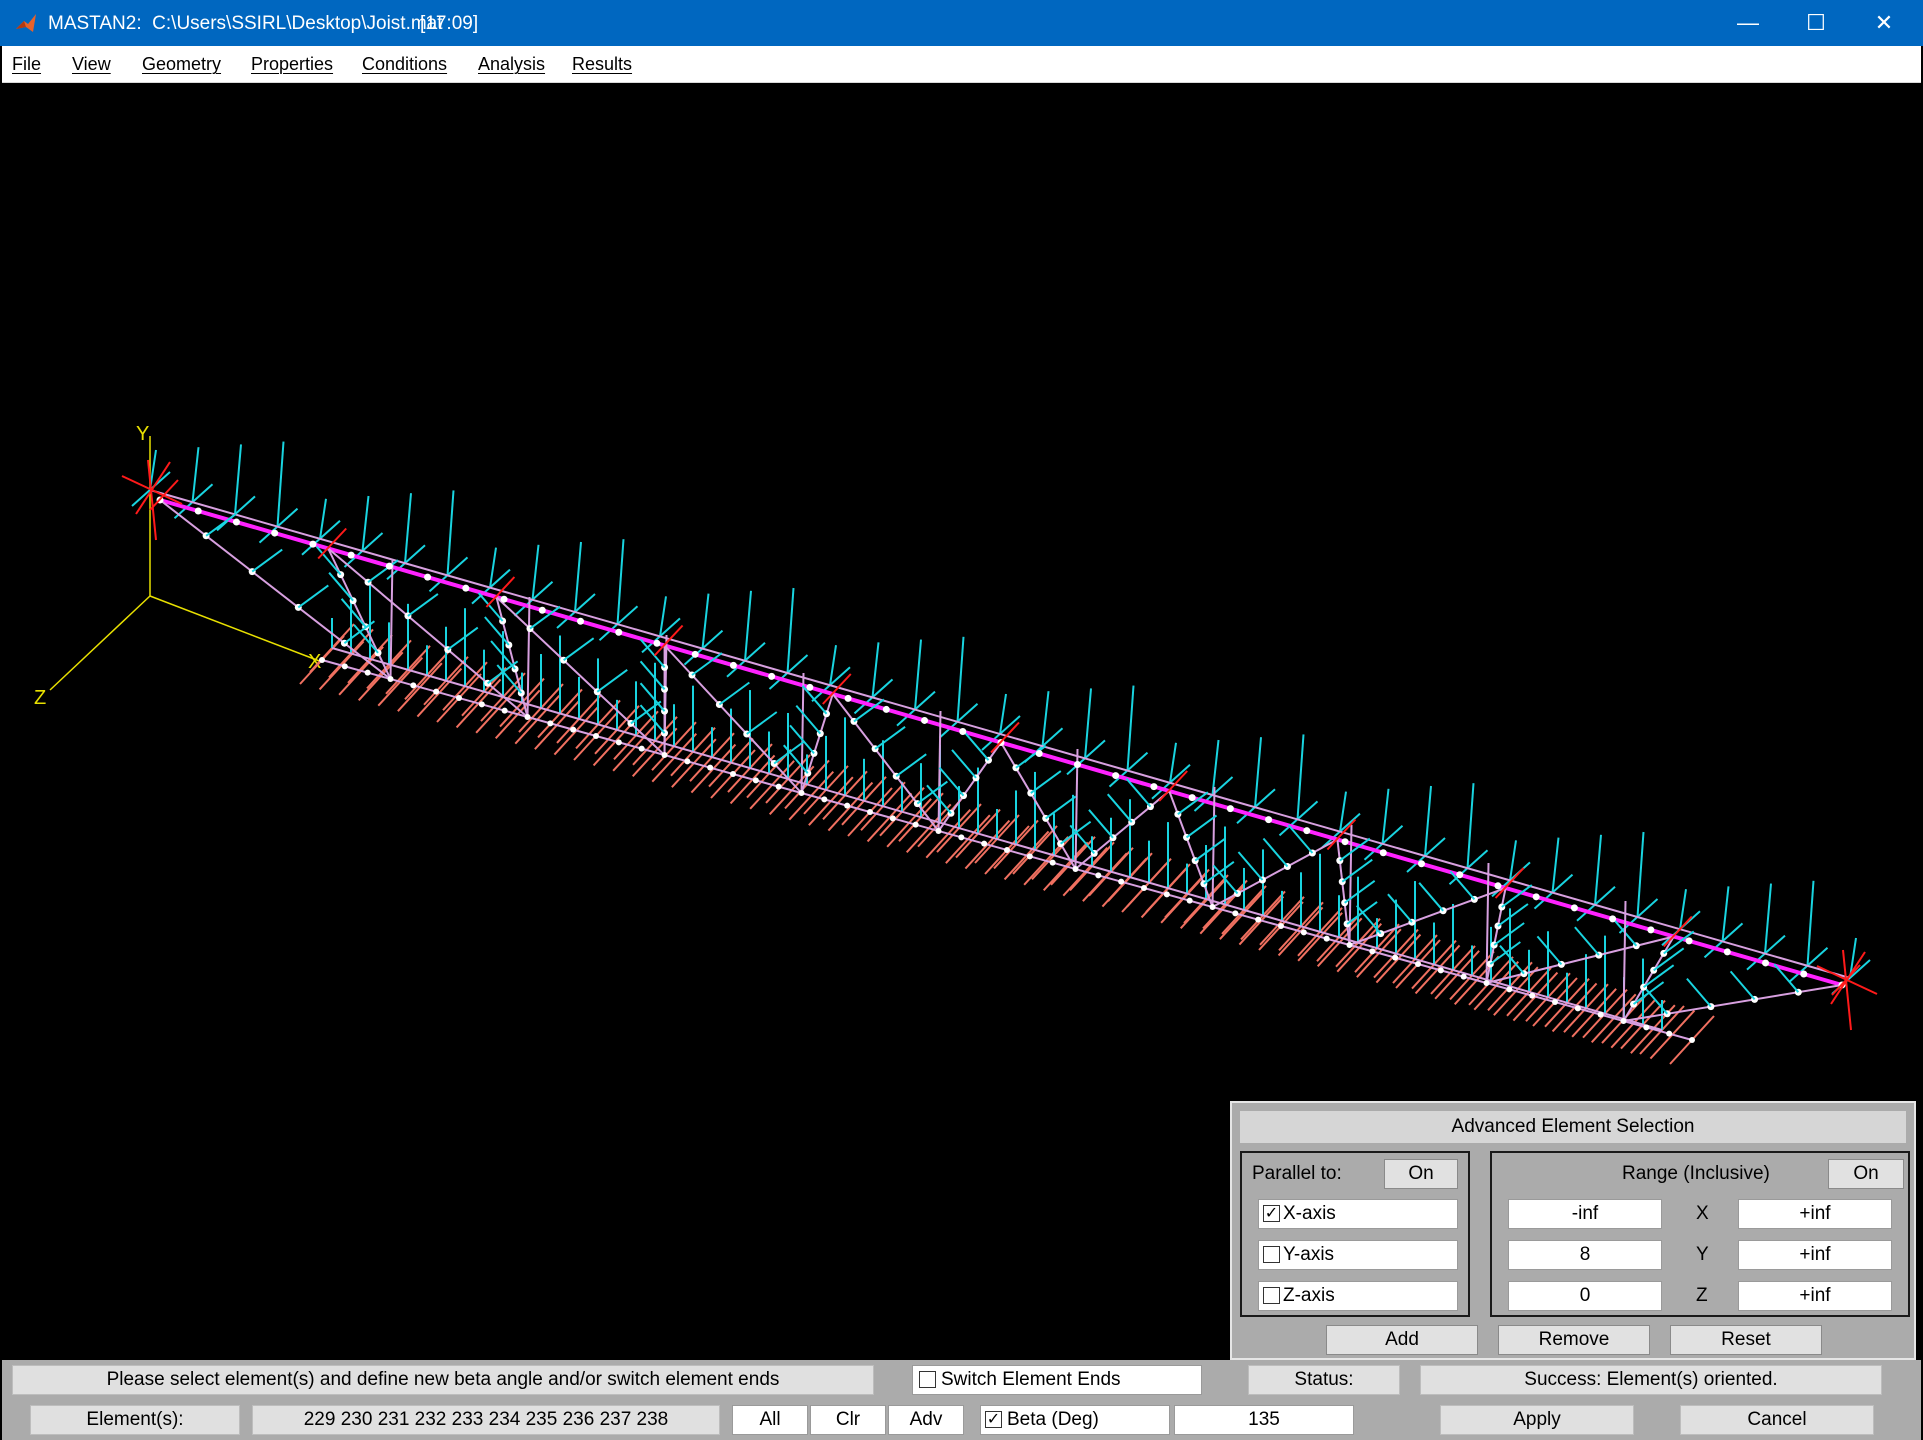 Image resolution: width=1923 pixels, height=1440 pixels. I want to click on x-axis-option: ✓ X-axis, so click(1358, 1214).